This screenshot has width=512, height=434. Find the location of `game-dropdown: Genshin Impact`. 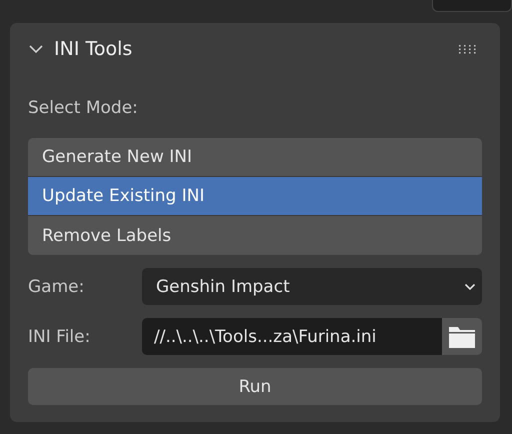

game-dropdown: Genshin Impact is located at coordinates (312, 286).